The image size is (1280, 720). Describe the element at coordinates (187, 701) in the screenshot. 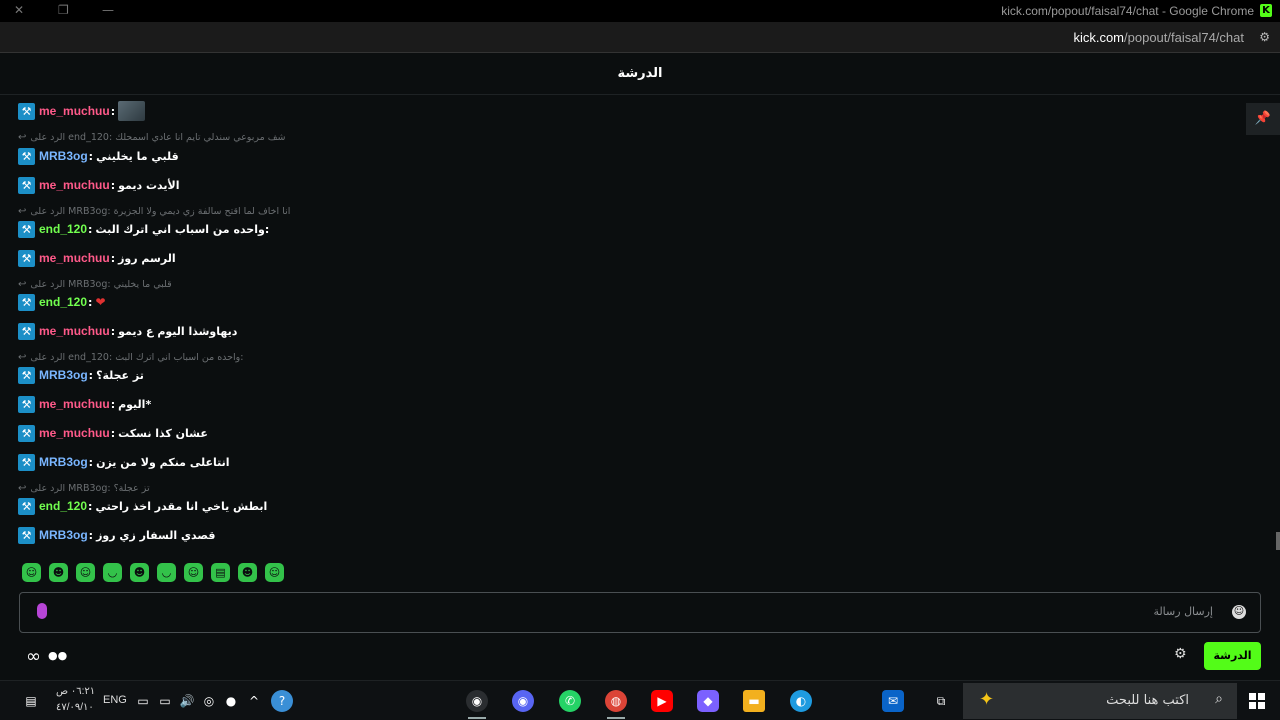

I see `volume-icon: 🔊` at that location.